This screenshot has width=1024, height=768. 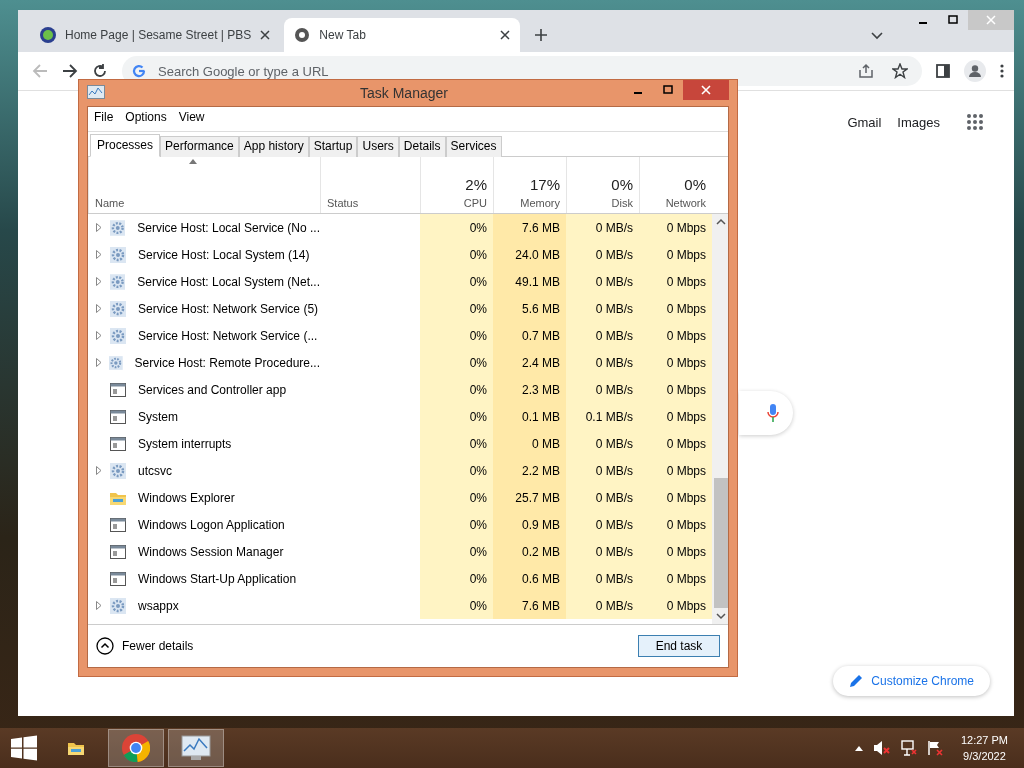 What do you see at coordinates (378, 146) in the screenshot?
I see `tab: Users` at bounding box center [378, 146].